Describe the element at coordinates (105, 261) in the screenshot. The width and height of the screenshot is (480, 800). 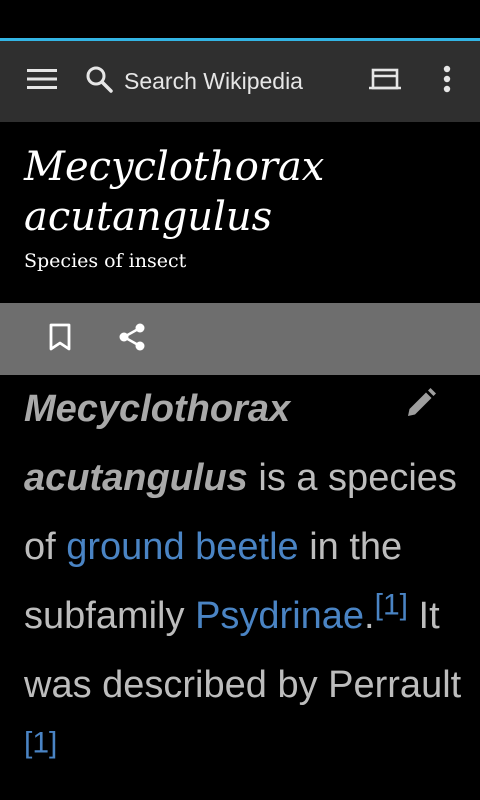
I see `page-description: Species of insect` at that location.